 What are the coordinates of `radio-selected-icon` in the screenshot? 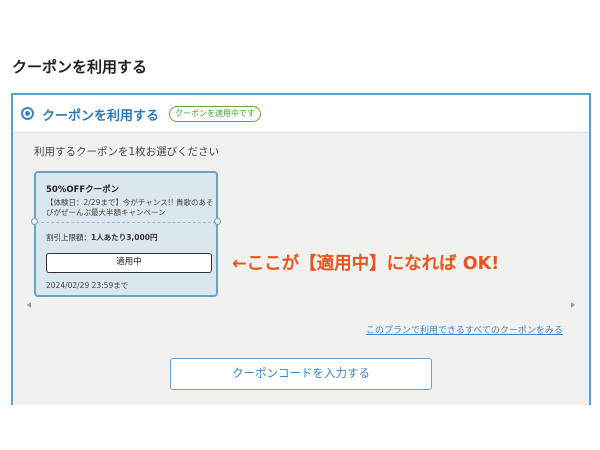 It's located at (27, 113).